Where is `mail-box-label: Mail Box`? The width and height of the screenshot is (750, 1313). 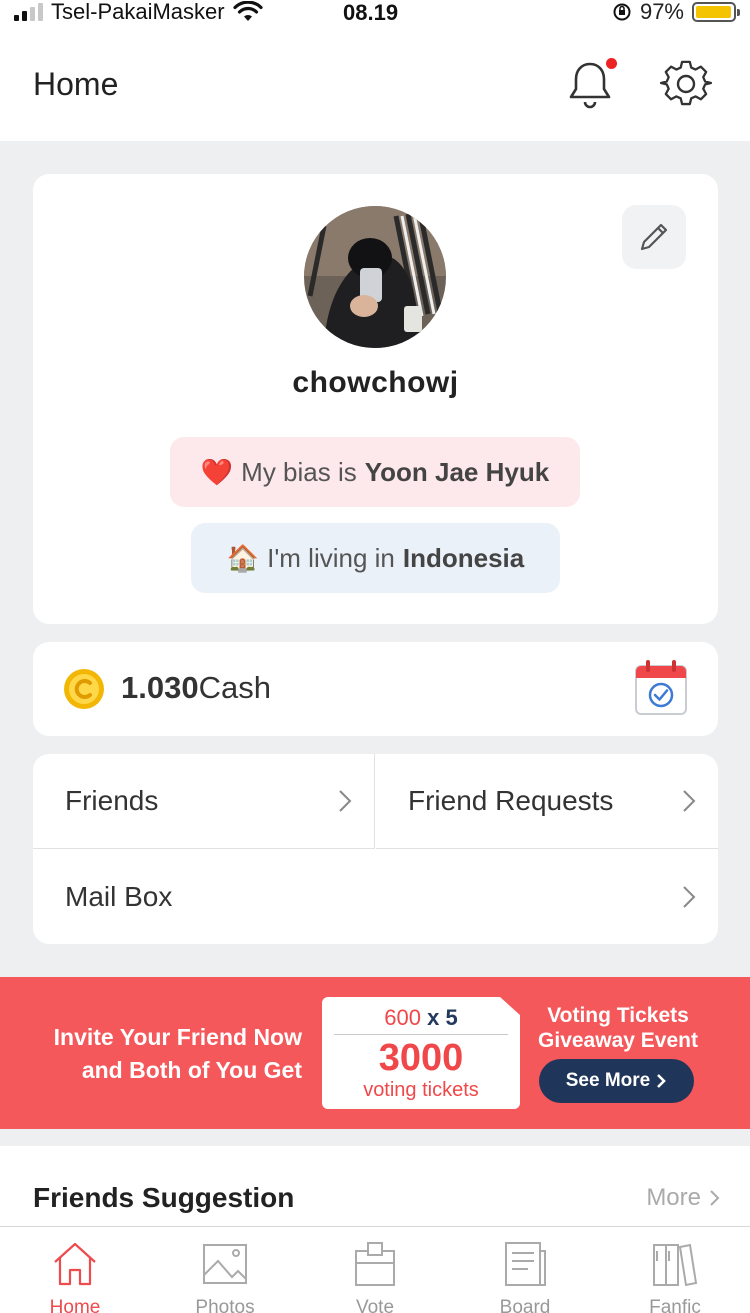 mail-box-label: Mail Box is located at coordinates (119, 896).